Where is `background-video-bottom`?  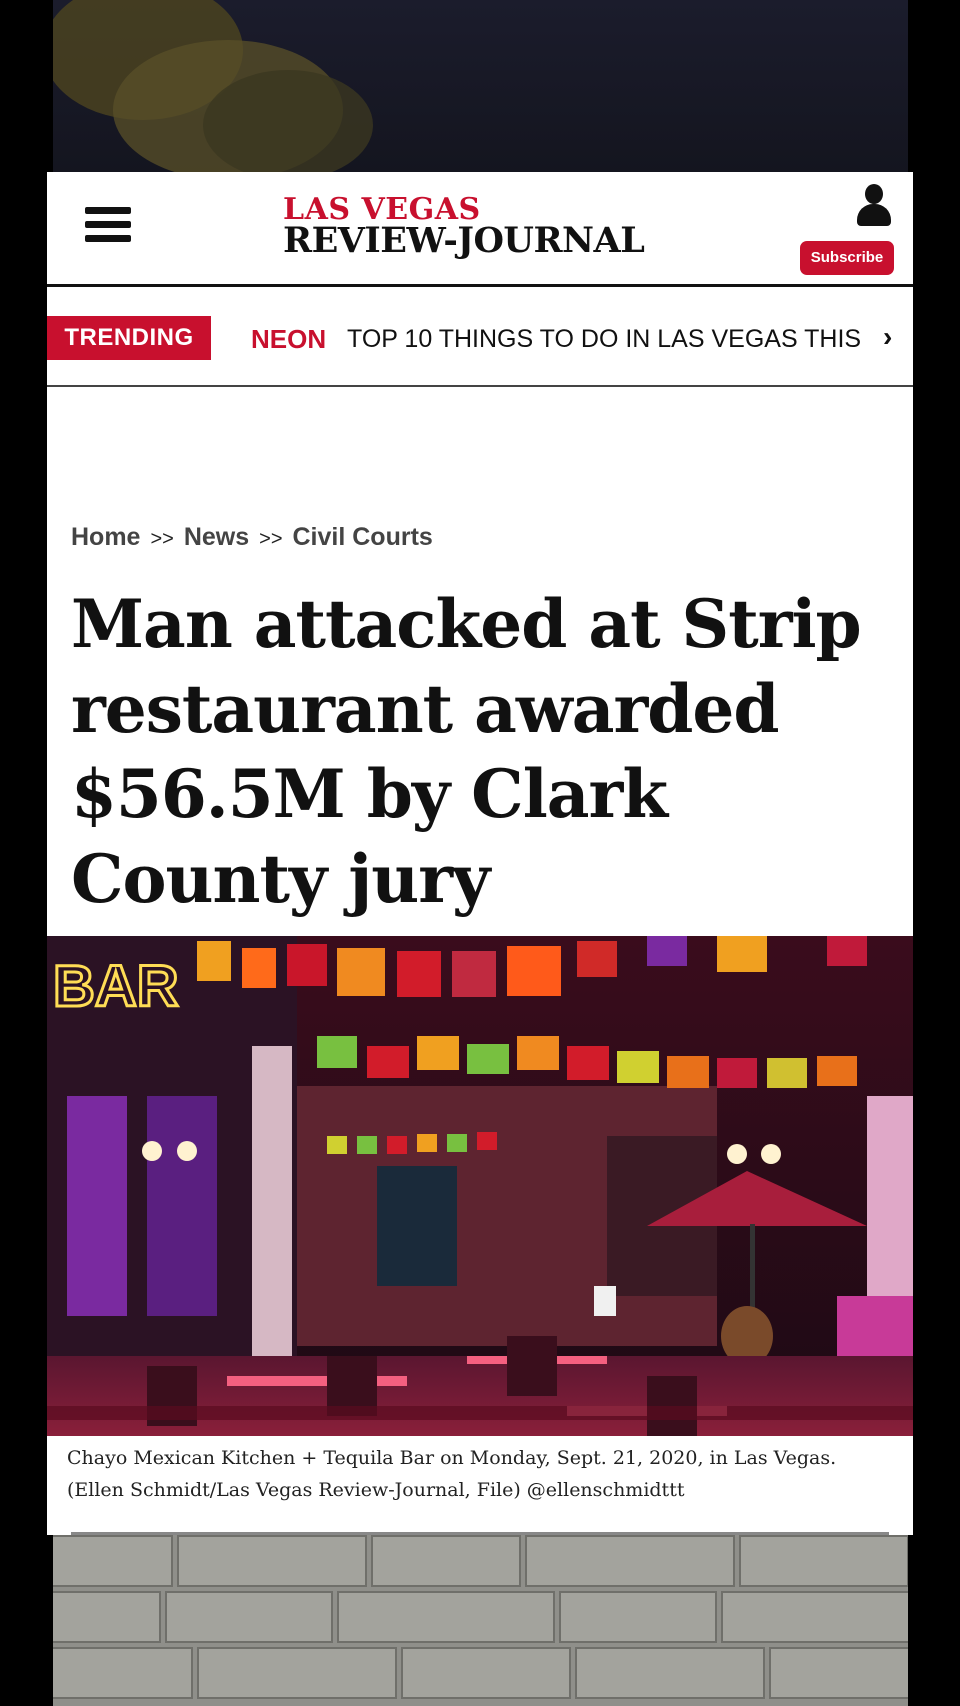 background-video-bottom is located at coordinates (480, 1620).